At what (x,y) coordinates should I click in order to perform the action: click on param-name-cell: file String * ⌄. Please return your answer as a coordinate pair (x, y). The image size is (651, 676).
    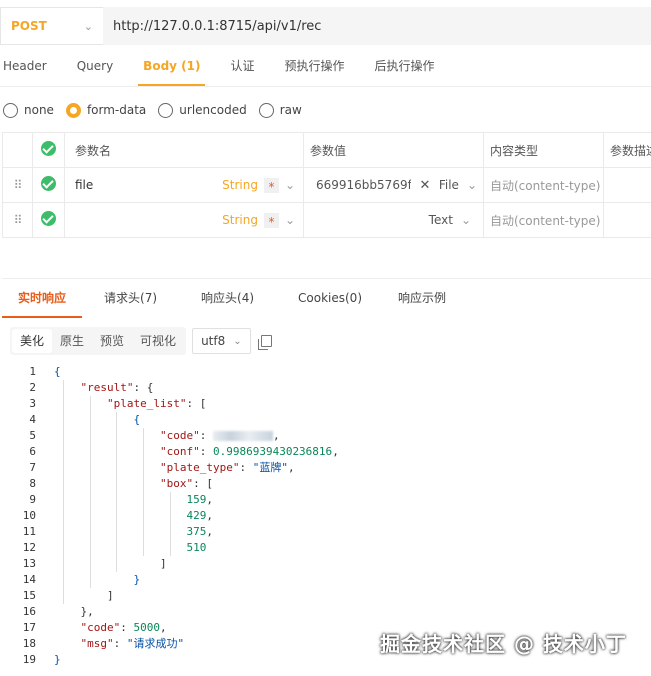
    Looking at the image, I should click on (184, 185).